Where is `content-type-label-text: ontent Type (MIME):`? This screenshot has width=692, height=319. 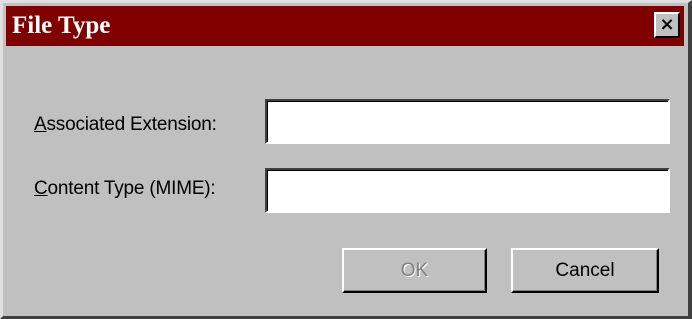 content-type-label-text: ontent Type (MIME): is located at coordinates (131, 188).